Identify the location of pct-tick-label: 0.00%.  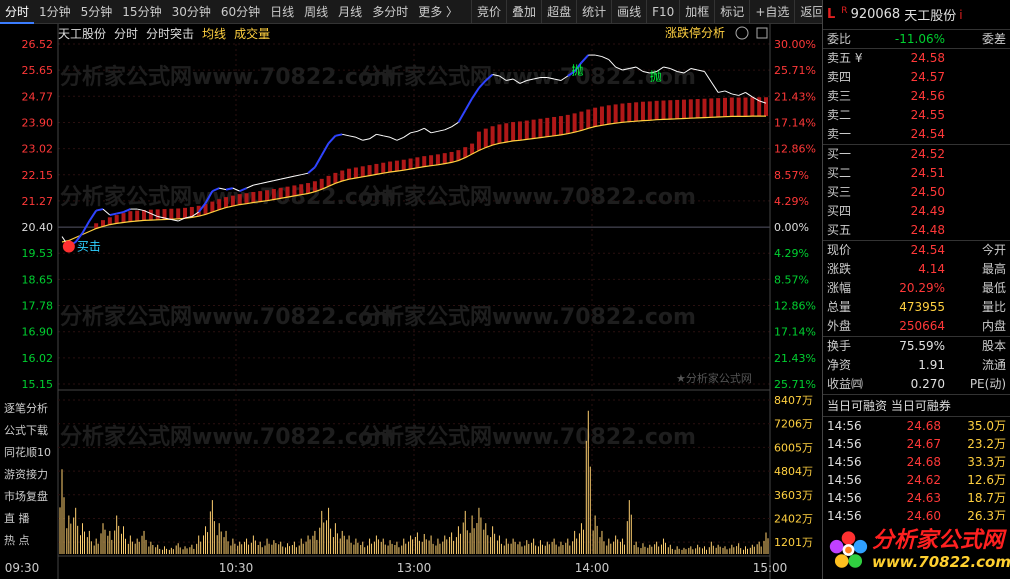
(791, 227).